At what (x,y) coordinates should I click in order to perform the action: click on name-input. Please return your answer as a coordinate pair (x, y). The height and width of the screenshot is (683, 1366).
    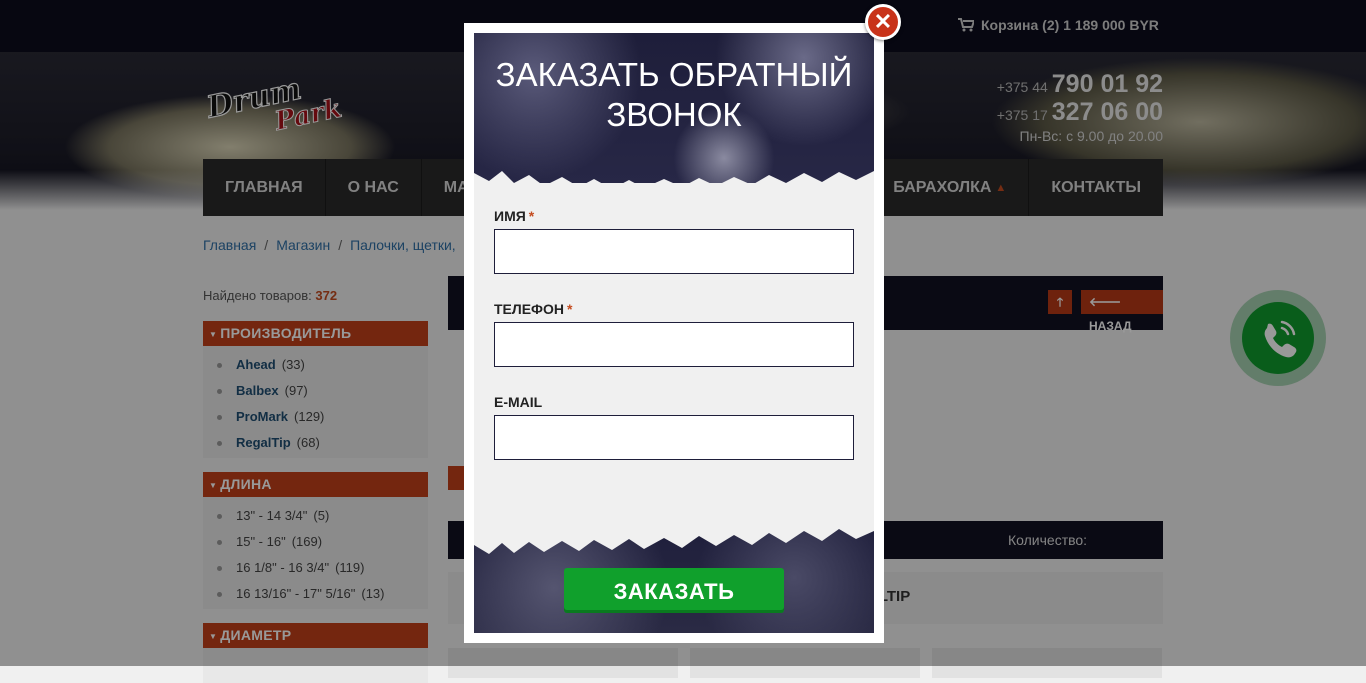
    Looking at the image, I should click on (674, 251).